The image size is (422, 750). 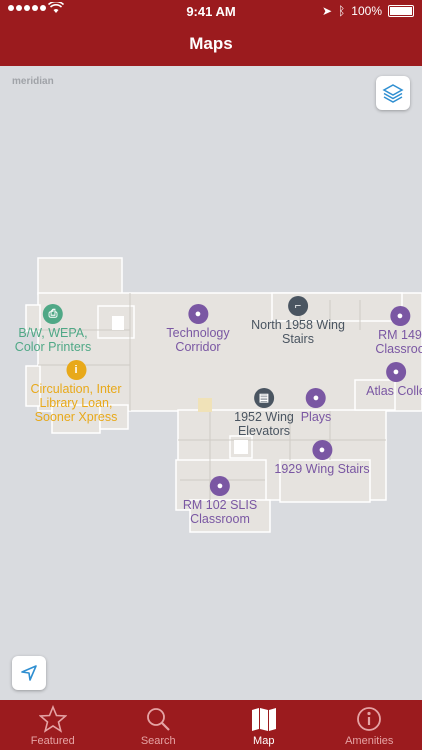 What do you see at coordinates (158, 741) in the screenshot?
I see `tab-label: Search` at bounding box center [158, 741].